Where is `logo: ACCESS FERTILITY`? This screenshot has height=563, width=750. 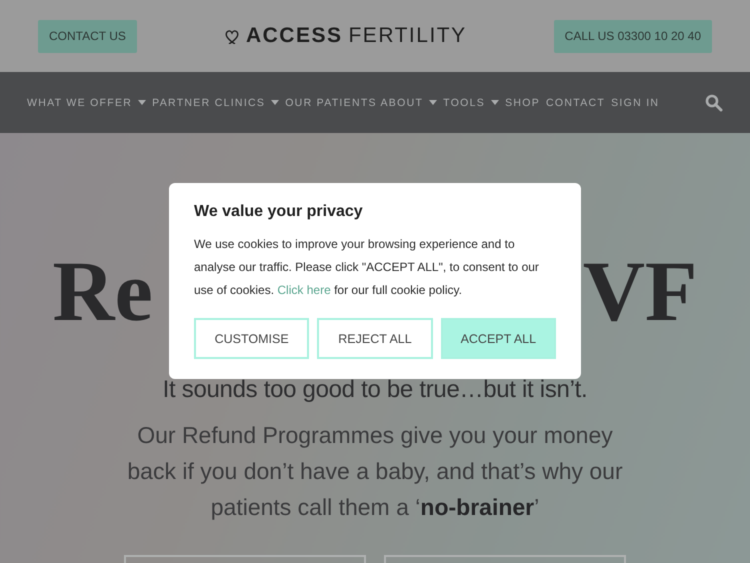
logo: ACCESS FERTILITY is located at coordinates (345, 36).